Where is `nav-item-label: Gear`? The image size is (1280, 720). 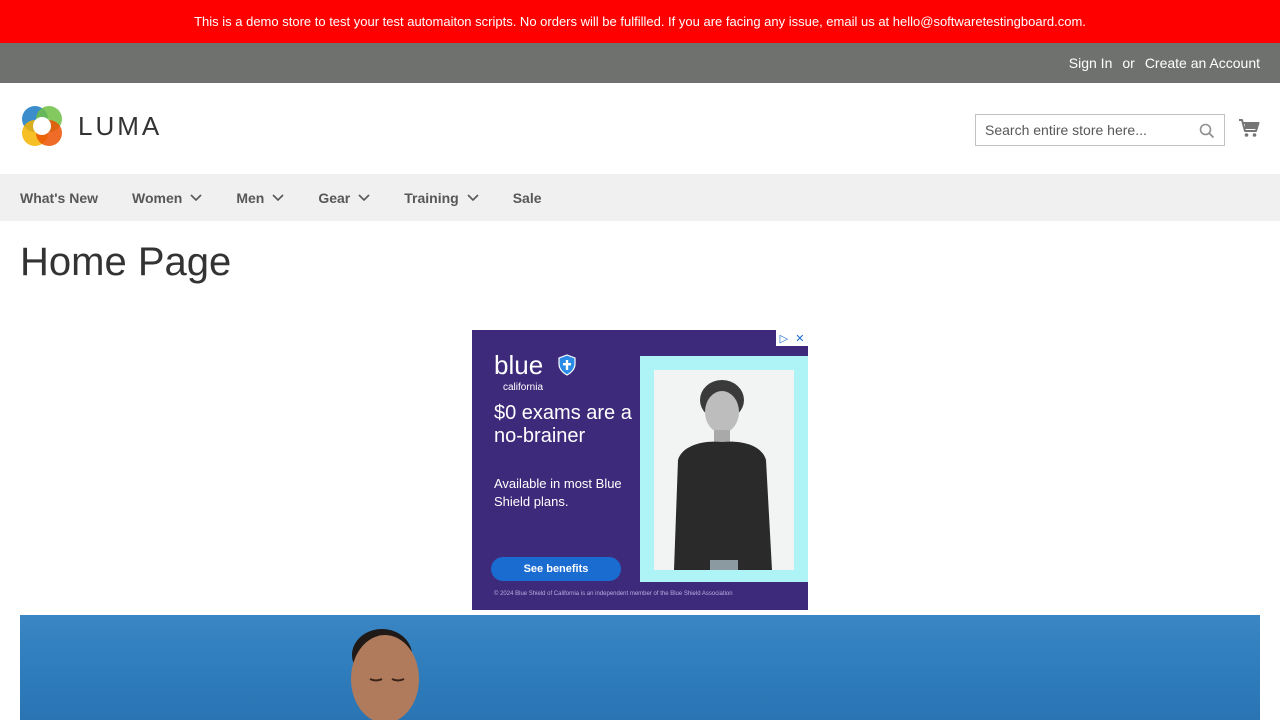
nav-item-label: Gear is located at coordinates (334, 197).